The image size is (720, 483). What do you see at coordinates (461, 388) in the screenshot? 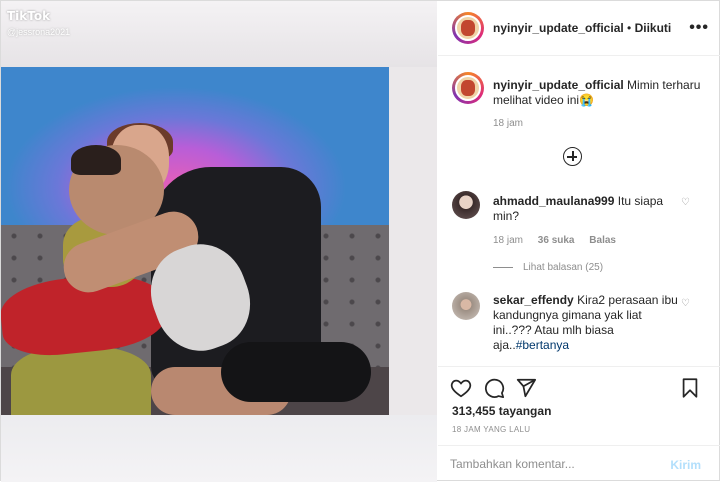
I see `heart-icon` at bounding box center [461, 388].